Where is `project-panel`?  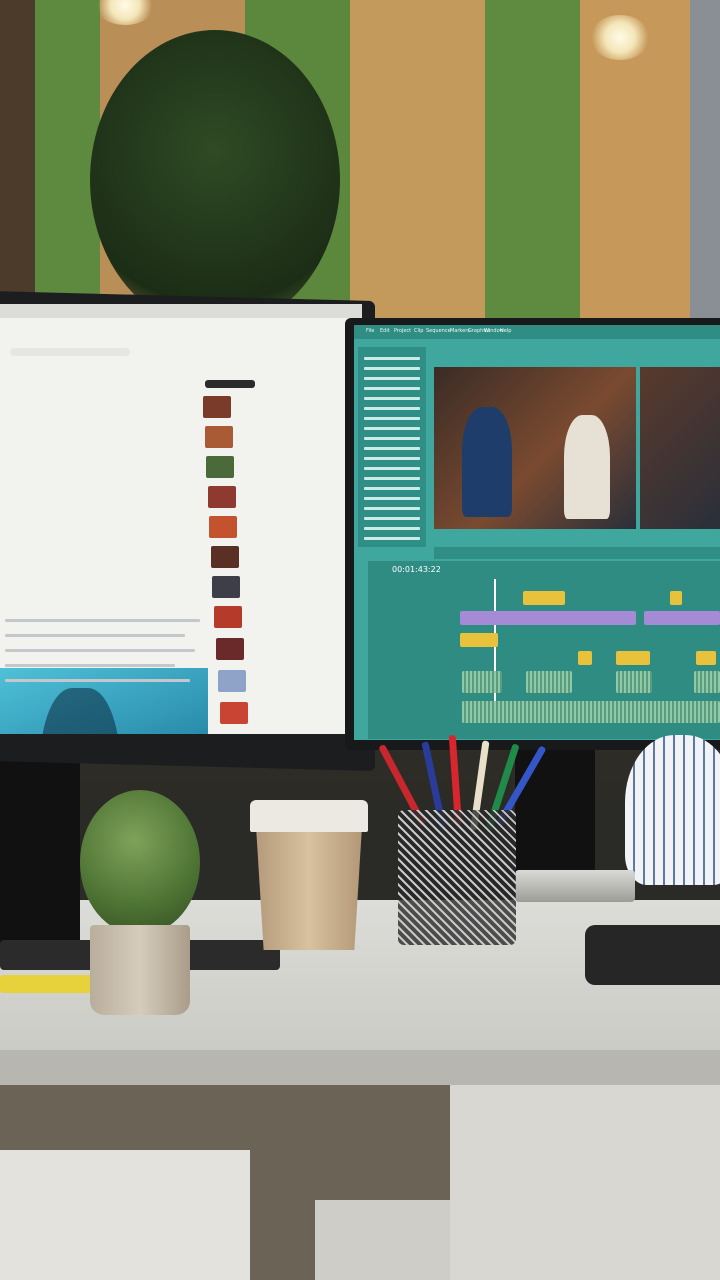 project-panel is located at coordinates (392, 447).